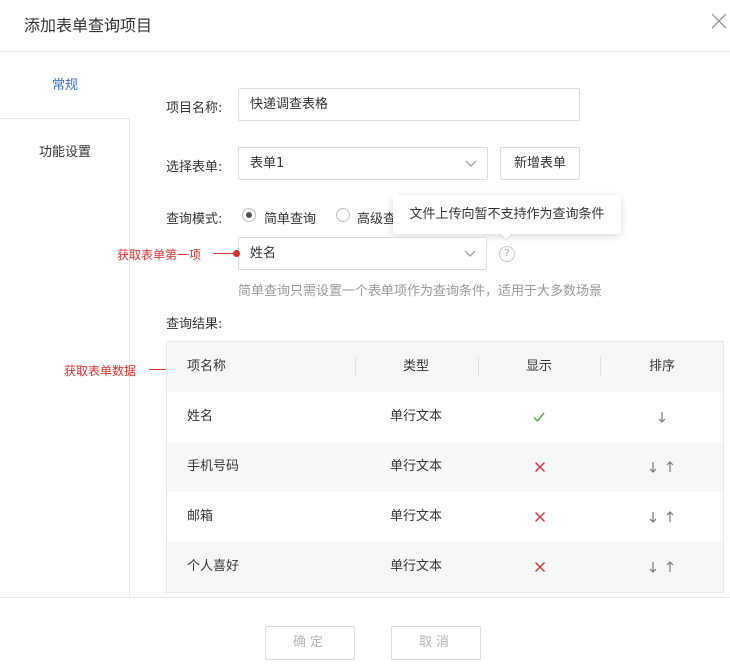 The width and height of the screenshot is (730, 672). I want to click on cancel-button: 取消, so click(436, 643).